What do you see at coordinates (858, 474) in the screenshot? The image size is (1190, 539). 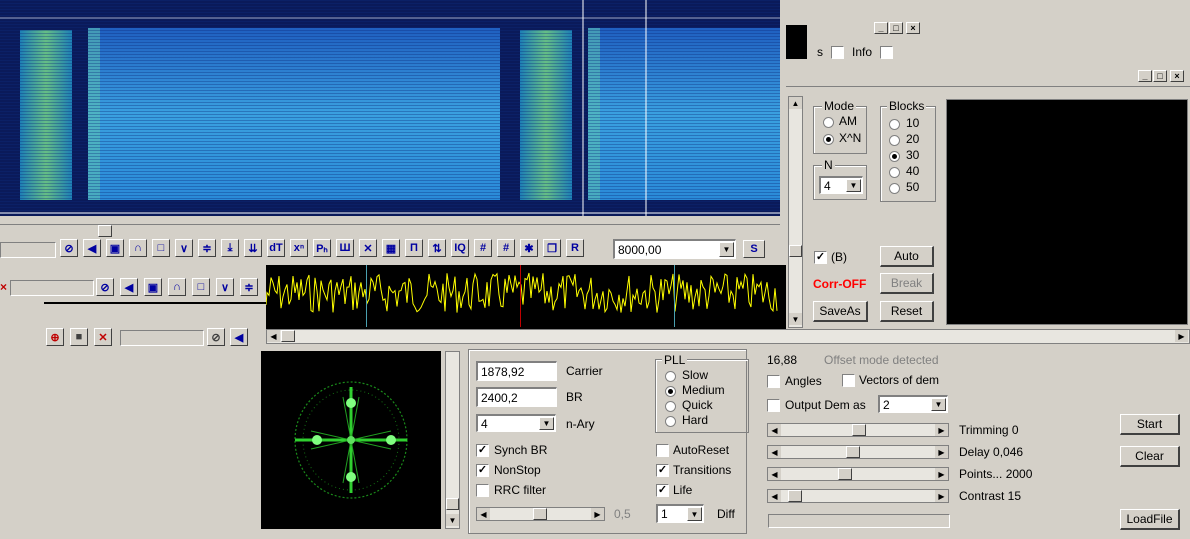 I see `points-slider: ◀ ▶` at bounding box center [858, 474].